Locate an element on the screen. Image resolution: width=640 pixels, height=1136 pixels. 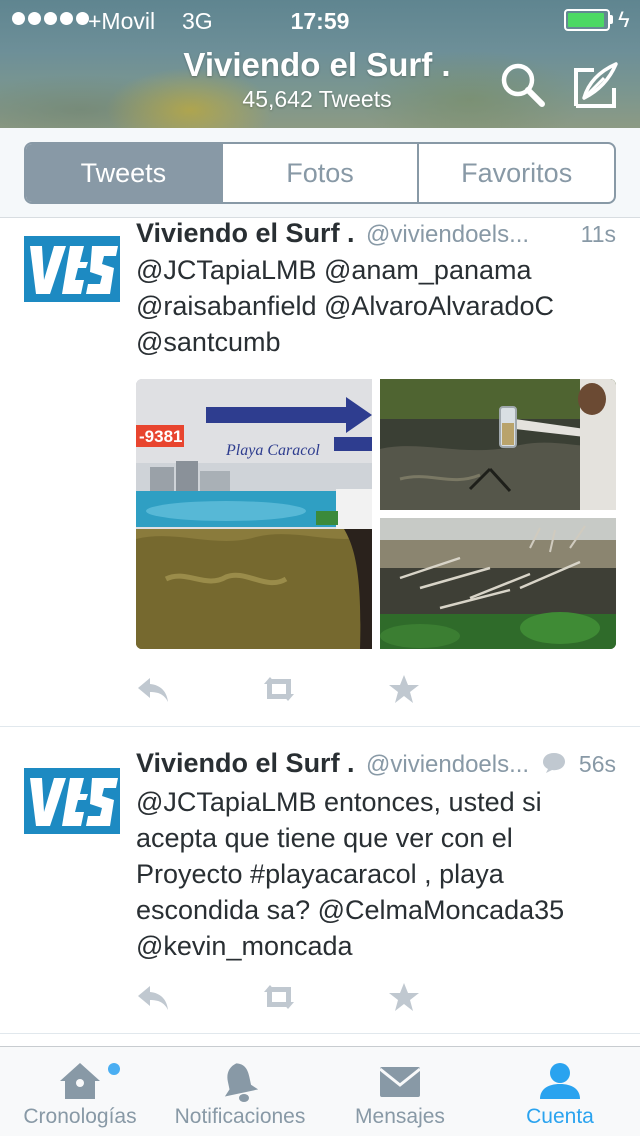
conversation-icon is located at coordinates (554, 765).